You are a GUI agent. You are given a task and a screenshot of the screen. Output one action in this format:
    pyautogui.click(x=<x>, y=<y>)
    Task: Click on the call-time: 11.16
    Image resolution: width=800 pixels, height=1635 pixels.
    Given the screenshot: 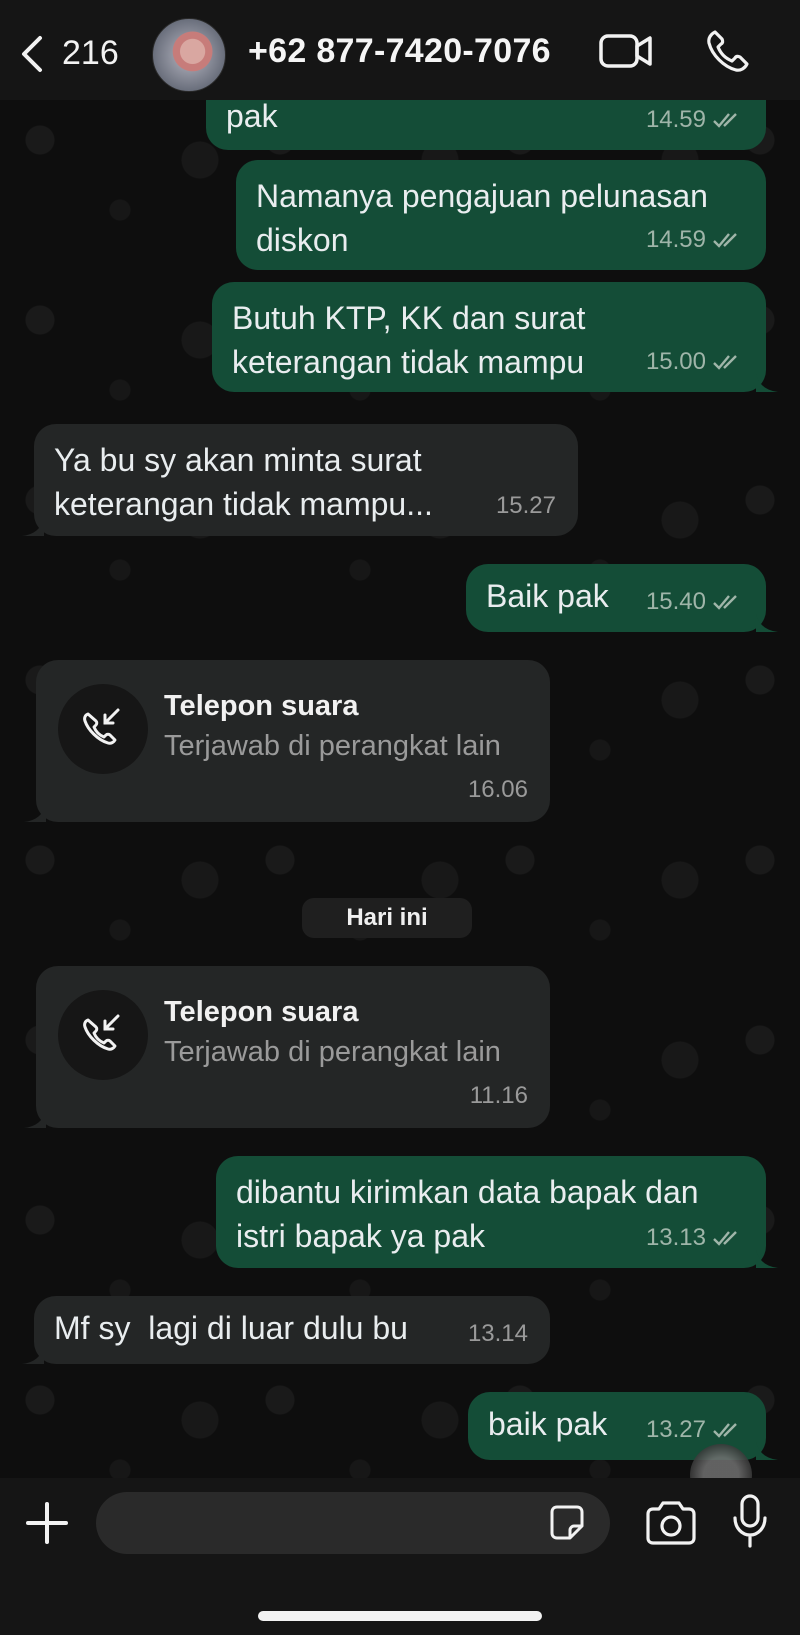 What is the action you would take?
    pyautogui.click(x=498, y=1095)
    